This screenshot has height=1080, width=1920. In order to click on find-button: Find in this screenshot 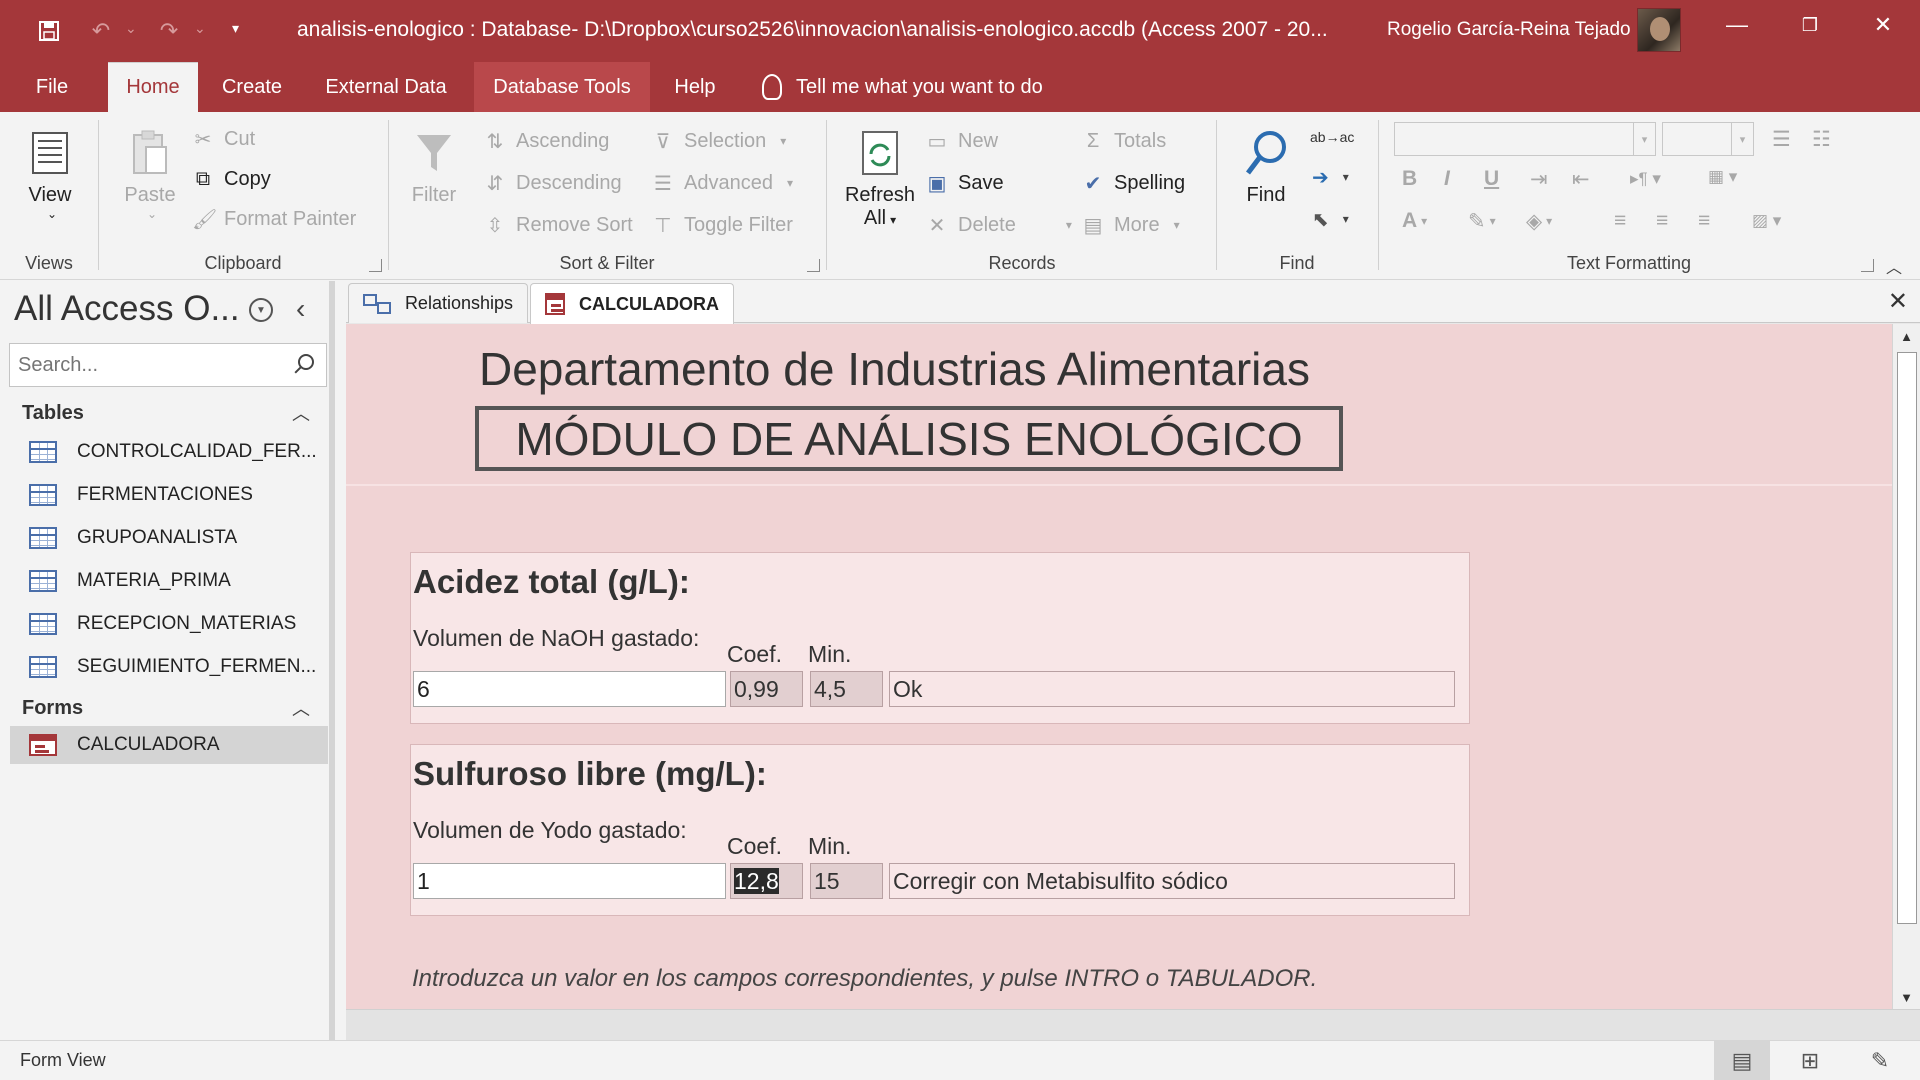, I will do `click(1266, 167)`.